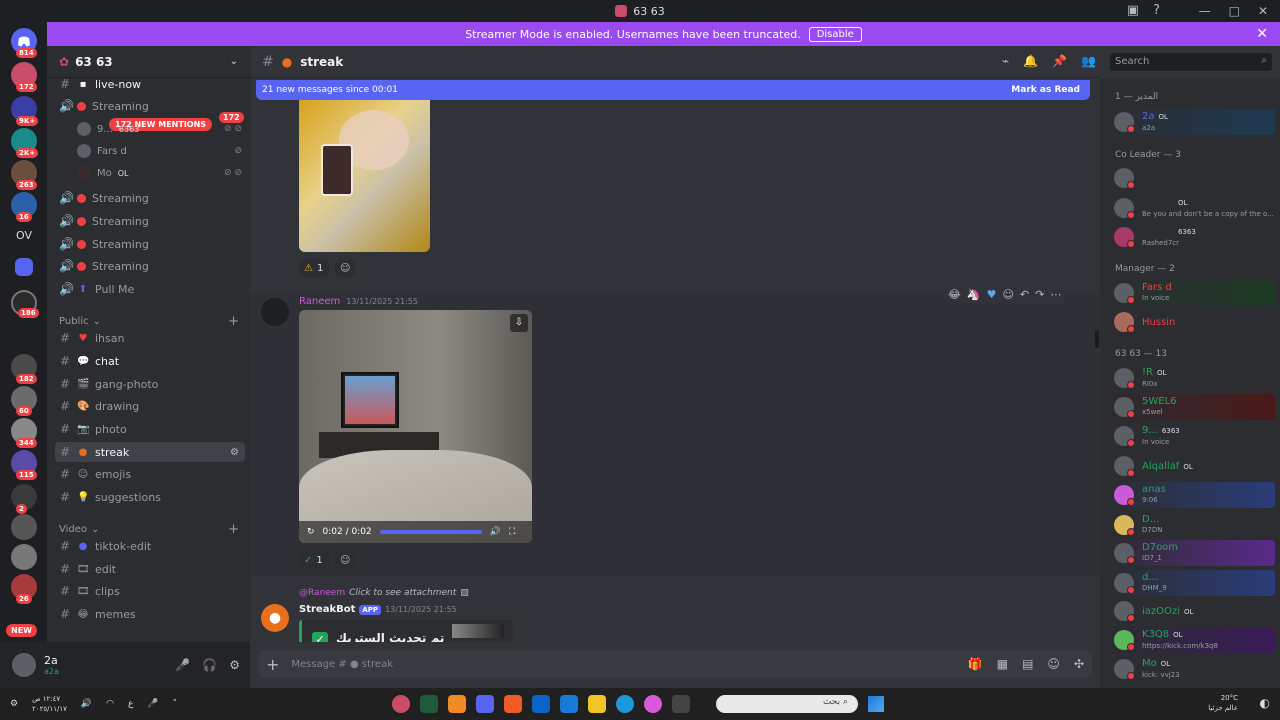 This screenshot has width=1280, height=720. Describe the element at coordinates (130, 704) in the screenshot. I see `language-icon: ع` at that location.